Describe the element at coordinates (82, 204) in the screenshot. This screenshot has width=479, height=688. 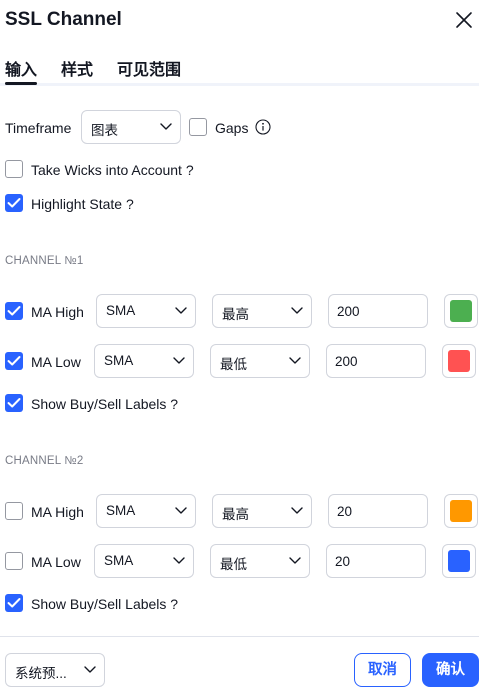
I see `highlight-label: Highlight State ?` at that location.